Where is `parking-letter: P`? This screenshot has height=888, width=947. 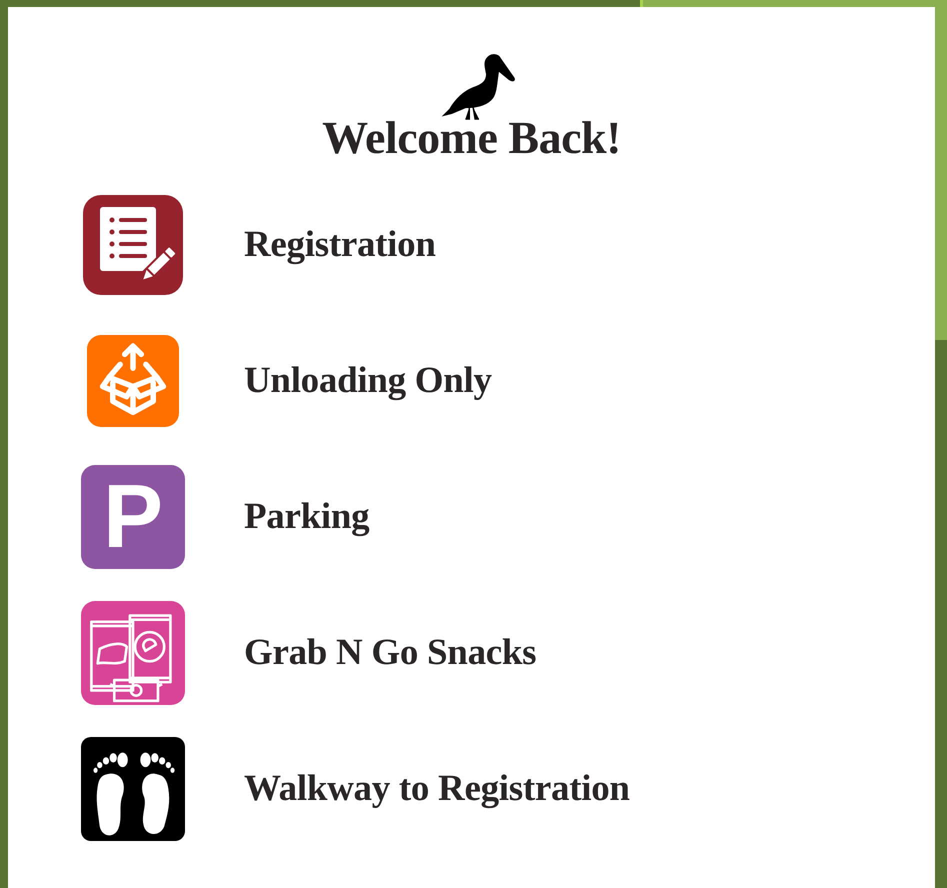
parking-letter: P is located at coordinates (133, 517).